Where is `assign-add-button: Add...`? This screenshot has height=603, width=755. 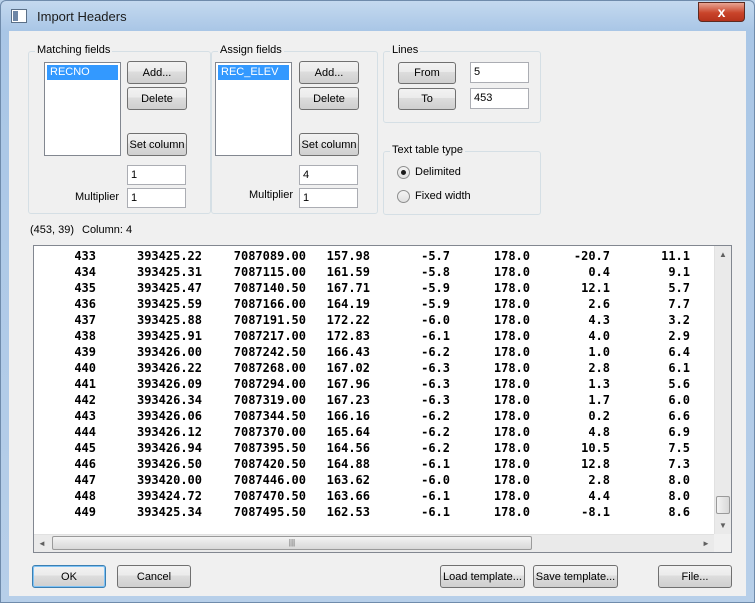
assign-add-button: Add... is located at coordinates (329, 72).